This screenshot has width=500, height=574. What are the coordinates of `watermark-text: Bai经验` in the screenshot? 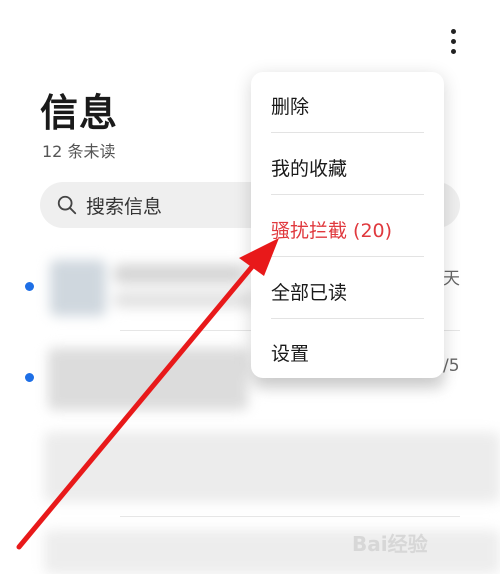 It's located at (390, 543).